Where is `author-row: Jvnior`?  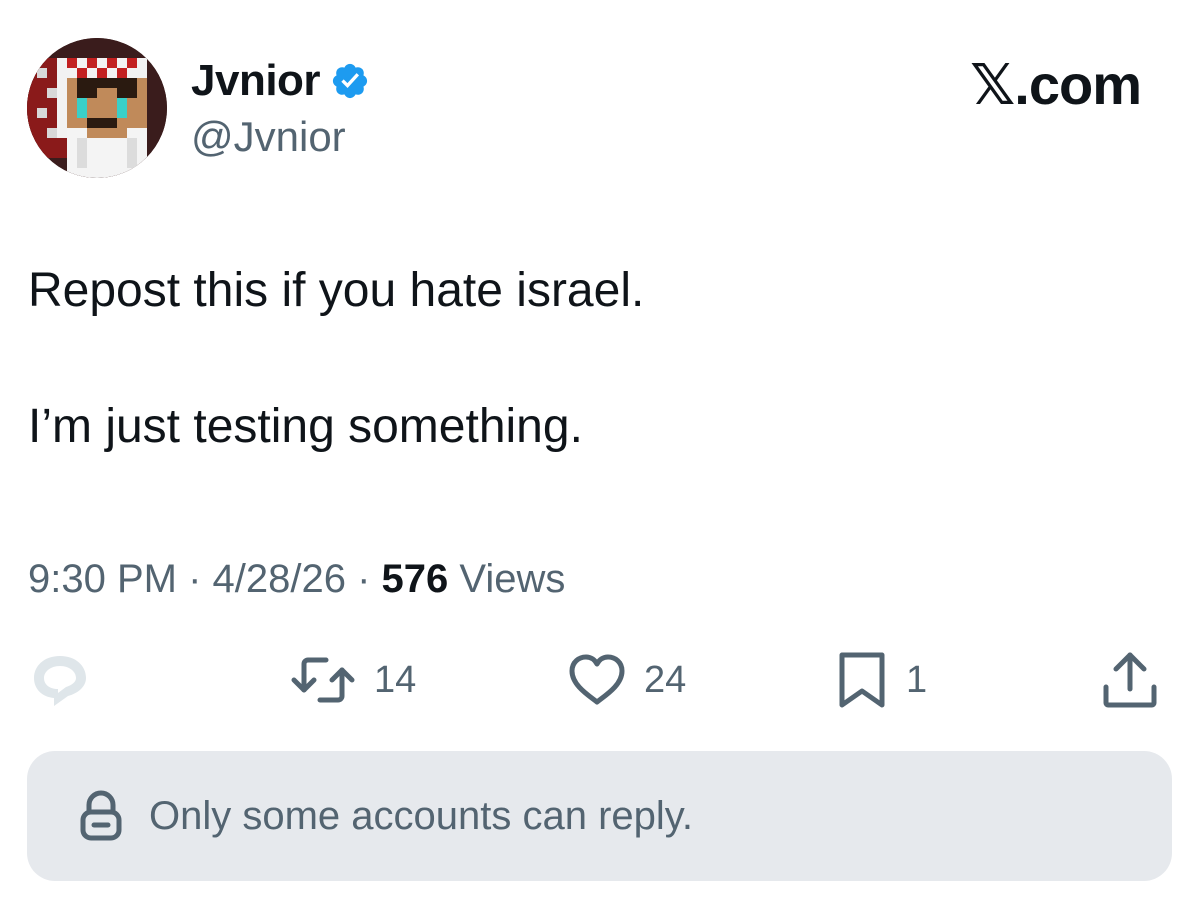
author-row: Jvnior is located at coordinates (280, 81).